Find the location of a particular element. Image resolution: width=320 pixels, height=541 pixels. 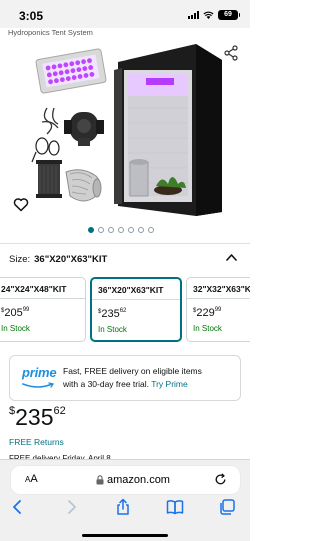

size-option-card: 24"X24"X48"KIT $20599 In Stock is located at coordinates (43, 309).